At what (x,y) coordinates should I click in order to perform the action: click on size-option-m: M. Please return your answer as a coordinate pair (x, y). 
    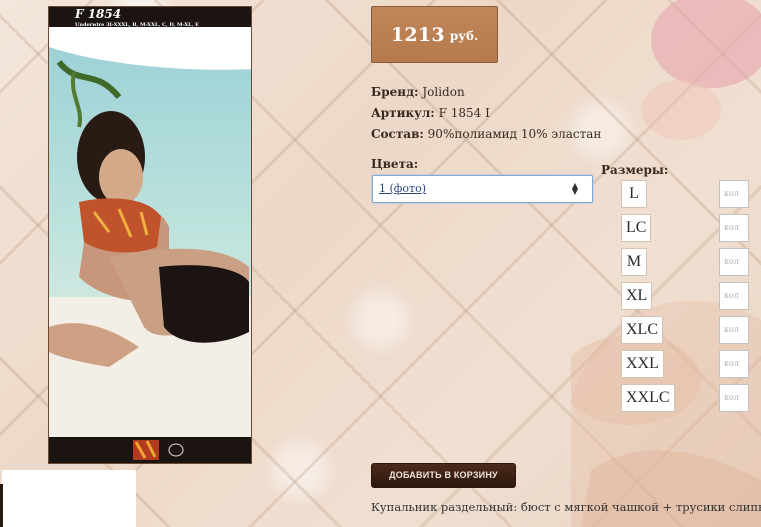
    Looking at the image, I should click on (634, 262).